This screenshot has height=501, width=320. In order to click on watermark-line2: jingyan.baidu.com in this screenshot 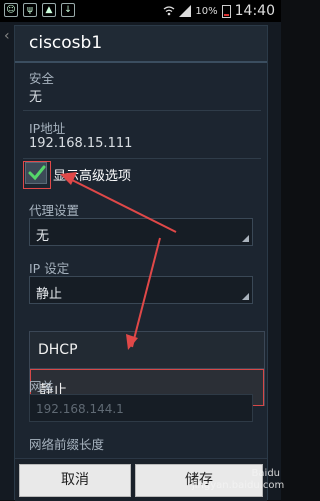, I will do `click(238, 485)`.